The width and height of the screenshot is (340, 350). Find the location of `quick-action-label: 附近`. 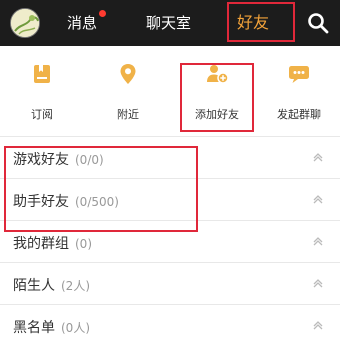

quick-action-label: 附近 is located at coordinates (128, 114).